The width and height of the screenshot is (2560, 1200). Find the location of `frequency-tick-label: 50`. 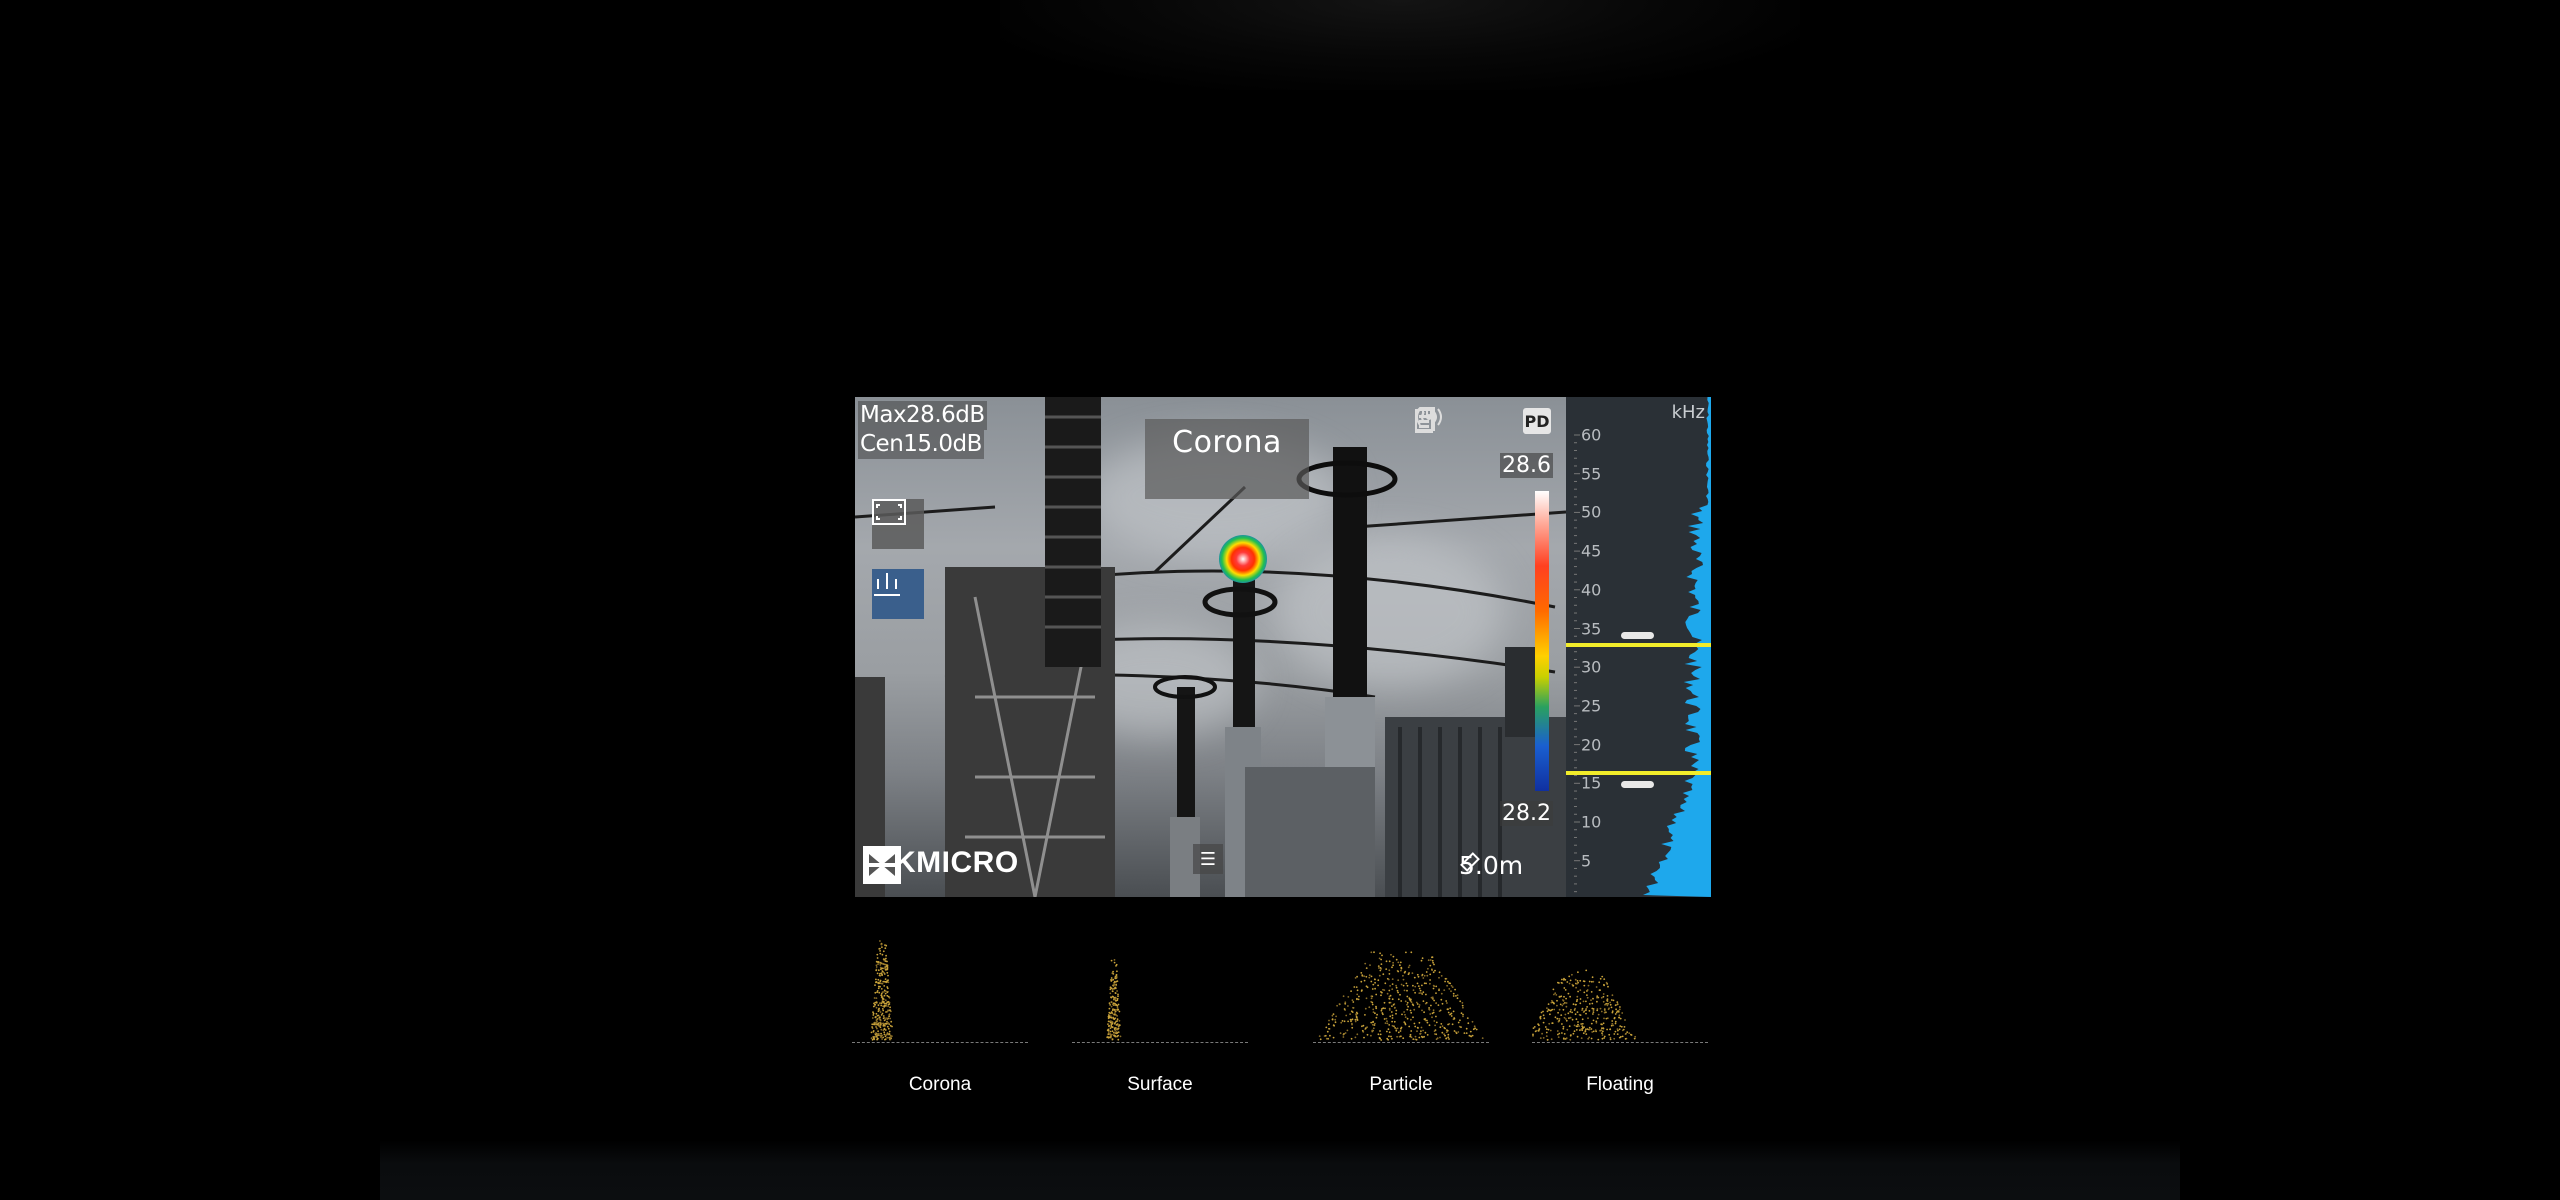

frequency-tick-label: 50 is located at coordinates (1591, 512).